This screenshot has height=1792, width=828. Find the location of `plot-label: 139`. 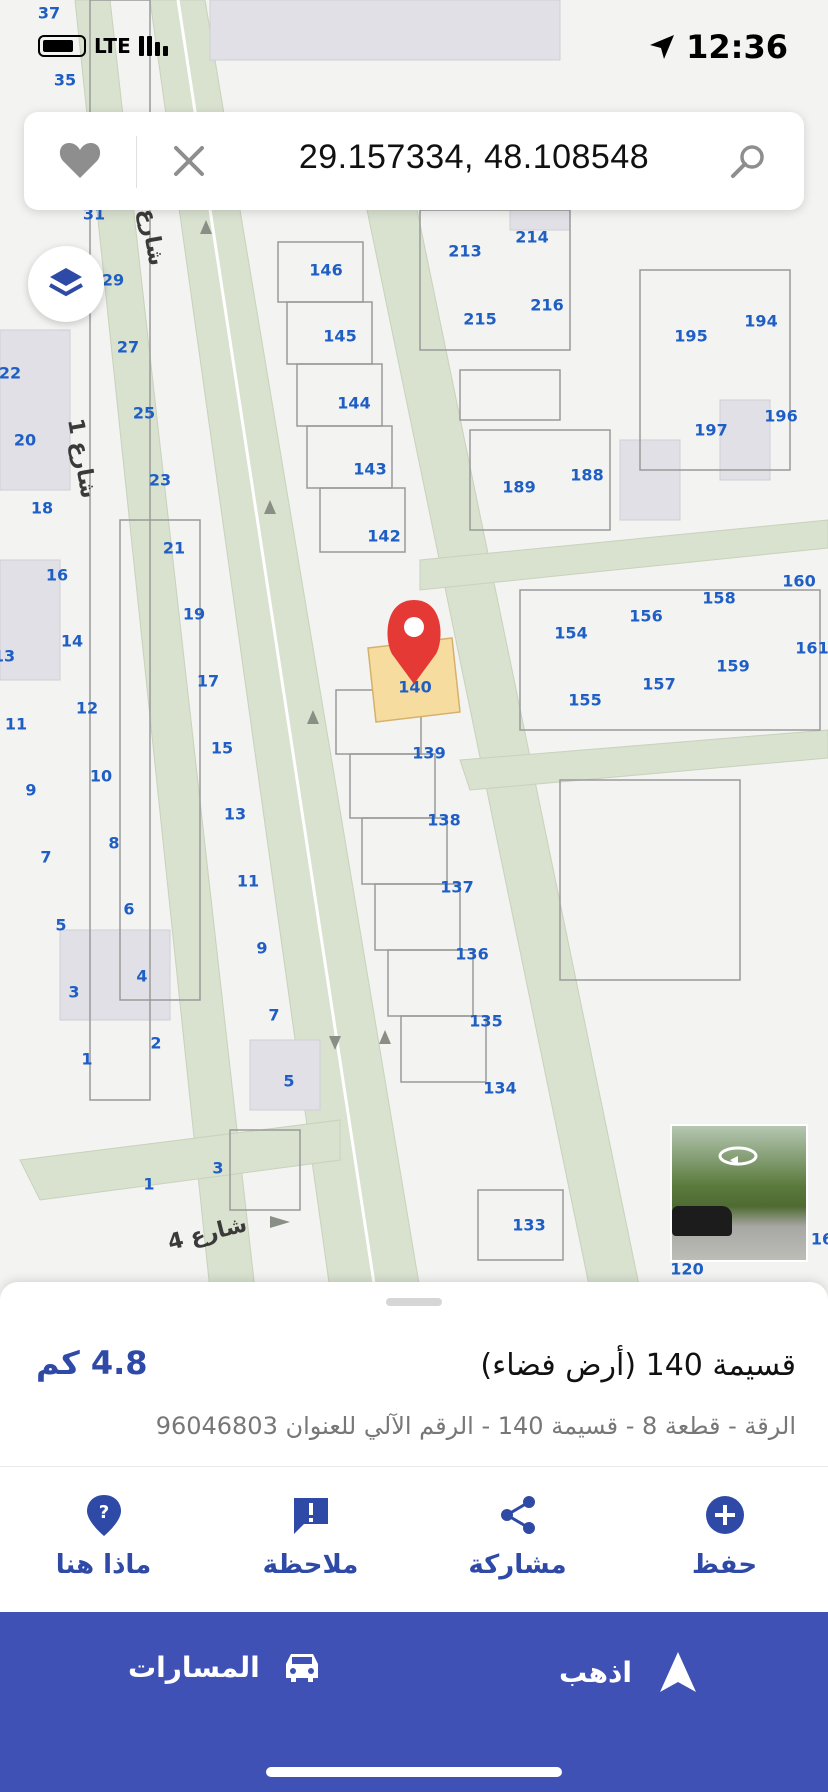

plot-label: 139 is located at coordinates (428, 753).